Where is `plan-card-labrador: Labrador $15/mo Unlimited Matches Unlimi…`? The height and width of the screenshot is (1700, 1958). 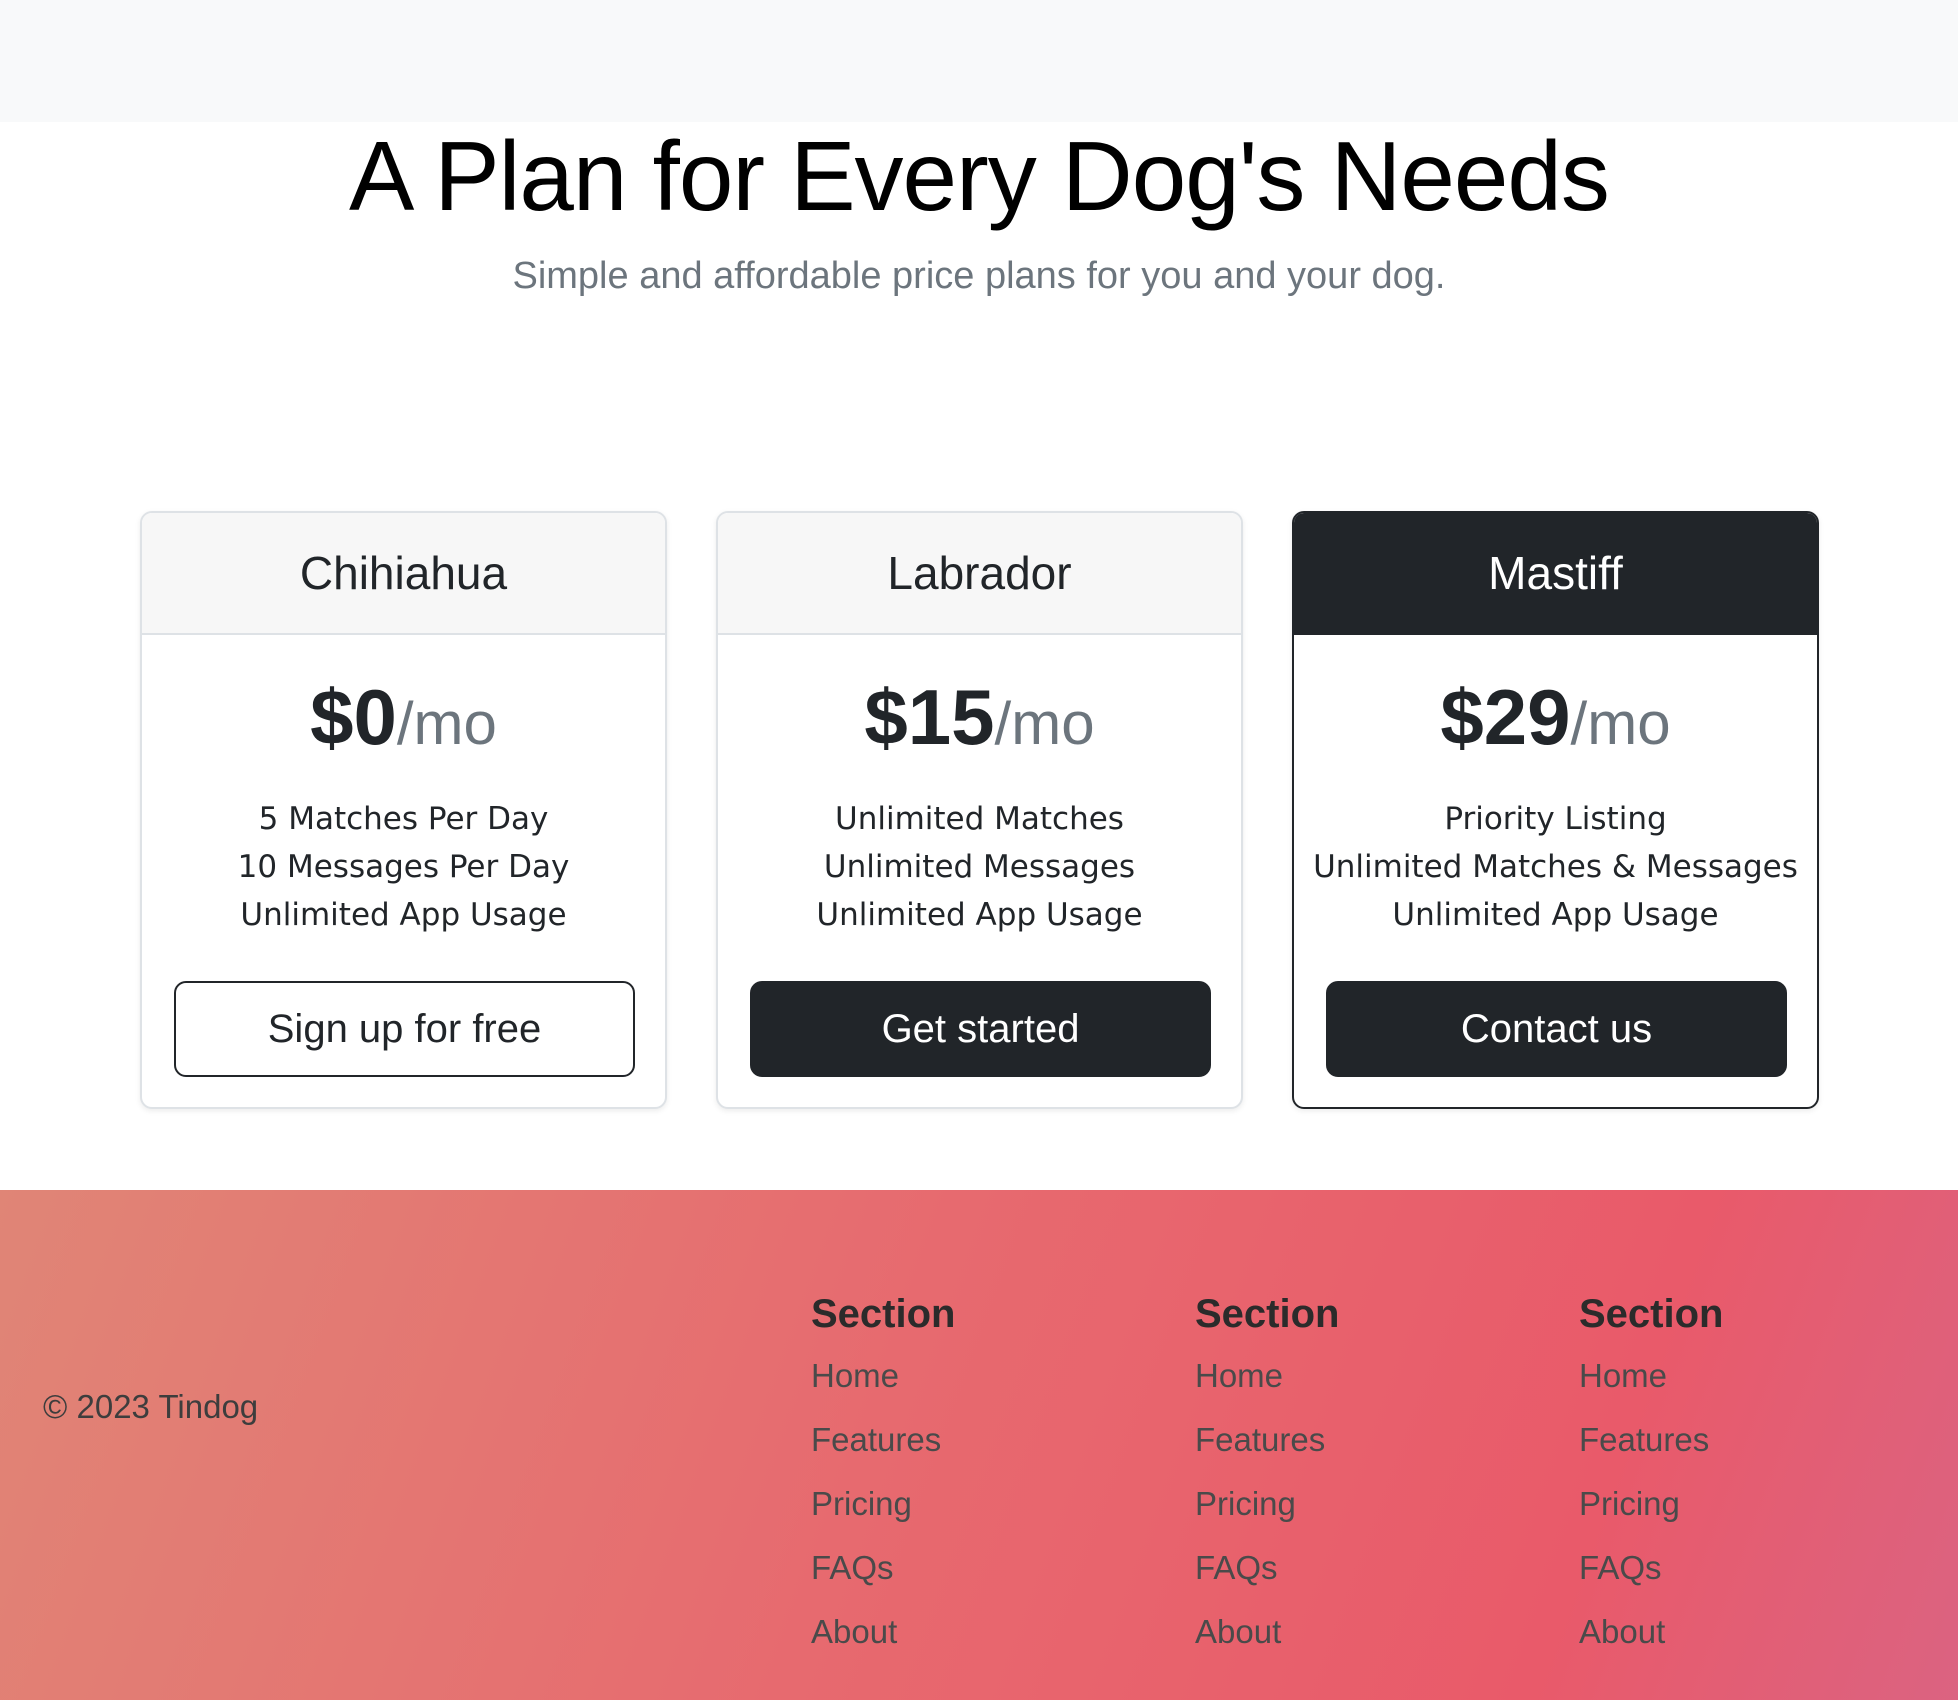 plan-card-labrador: Labrador $15/mo Unlimited Matches Unlimi… is located at coordinates (979, 810).